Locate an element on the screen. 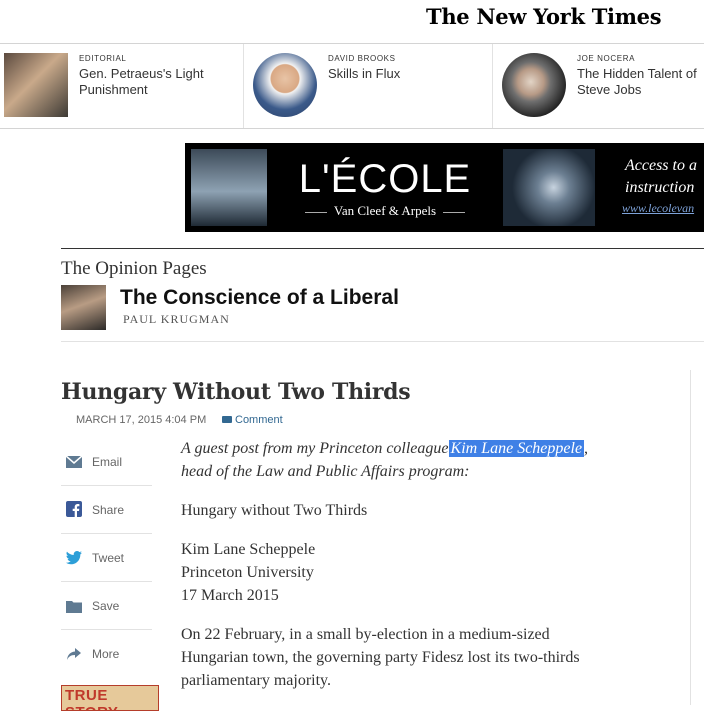 This screenshot has height=711, width=704. comment-link: Comment is located at coordinates (259, 420).